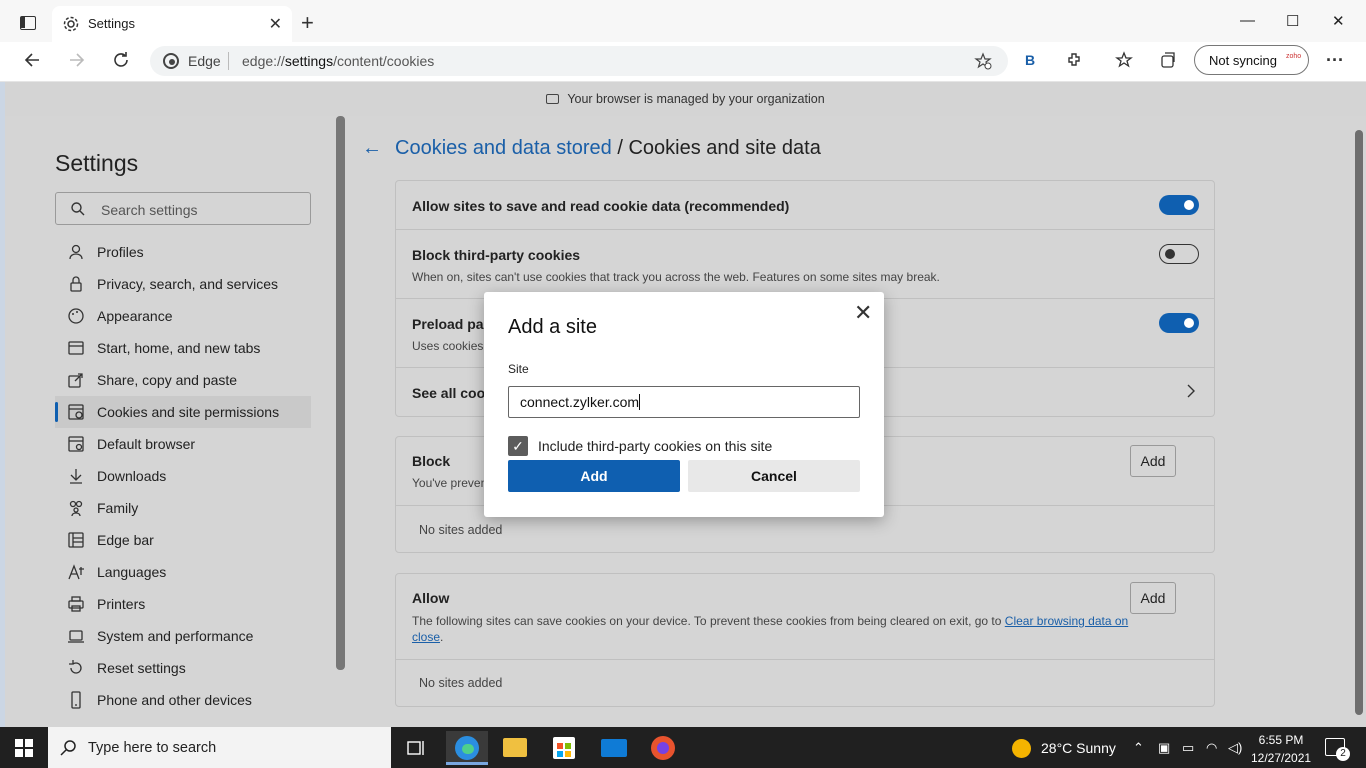  I want to click on collections-icon, so click(1168, 60).